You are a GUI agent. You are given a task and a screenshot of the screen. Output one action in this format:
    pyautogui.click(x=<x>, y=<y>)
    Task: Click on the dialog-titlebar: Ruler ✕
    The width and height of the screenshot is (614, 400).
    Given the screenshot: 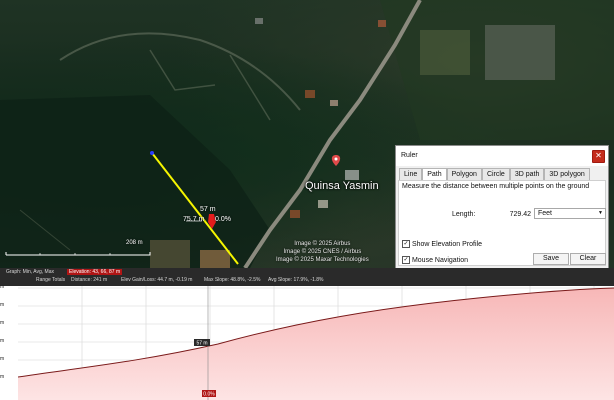 What is the action you would take?
    pyautogui.click(x=502, y=156)
    